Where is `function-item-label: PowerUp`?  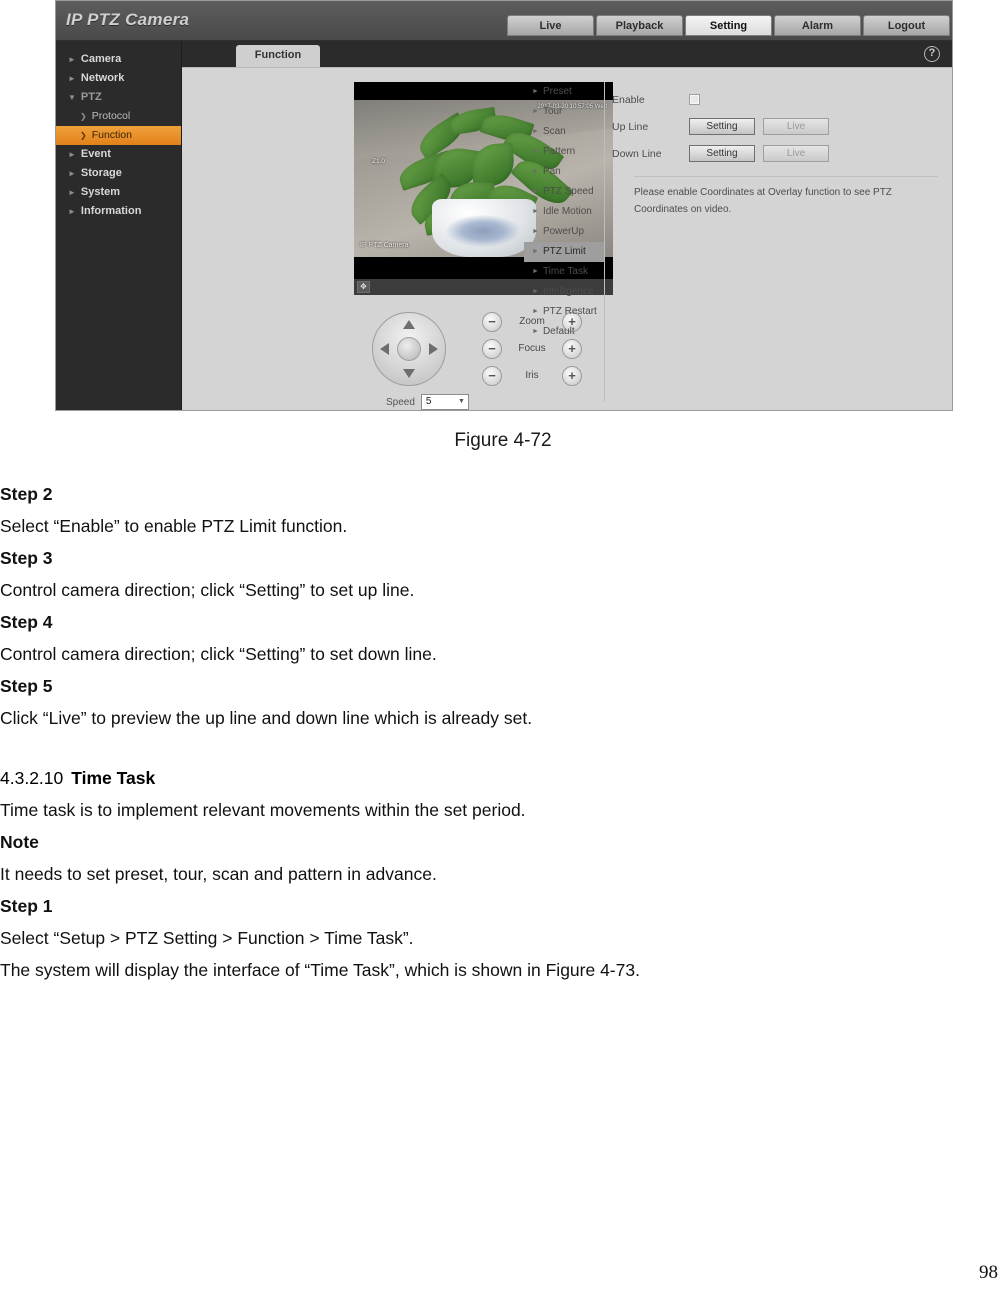 function-item-label: PowerUp is located at coordinates (563, 231).